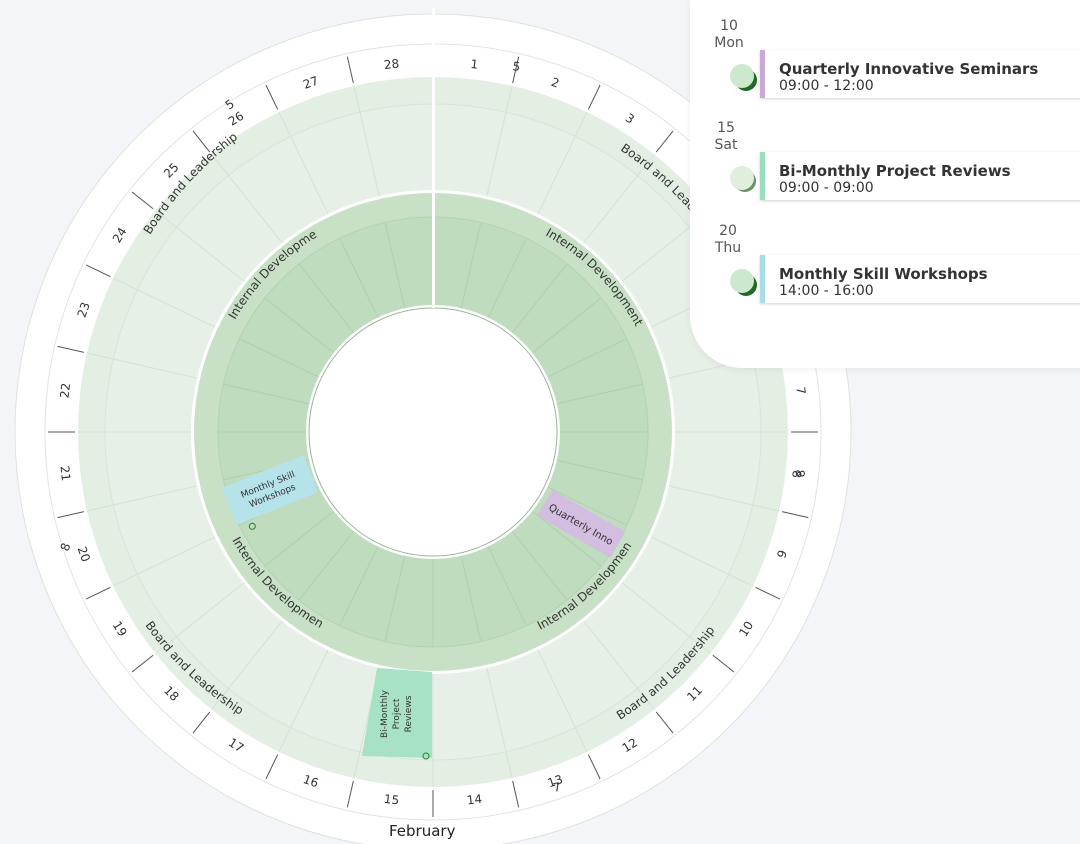 The height and width of the screenshot is (844, 1080). I want to click on agenda-day-number: 20, so click(728, 231).